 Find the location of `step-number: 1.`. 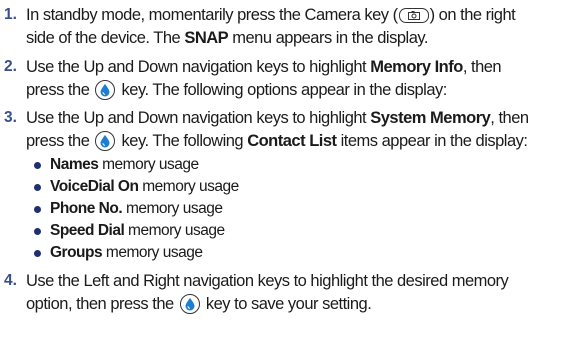

step-number: 1. is located at coordinates (10, 14).